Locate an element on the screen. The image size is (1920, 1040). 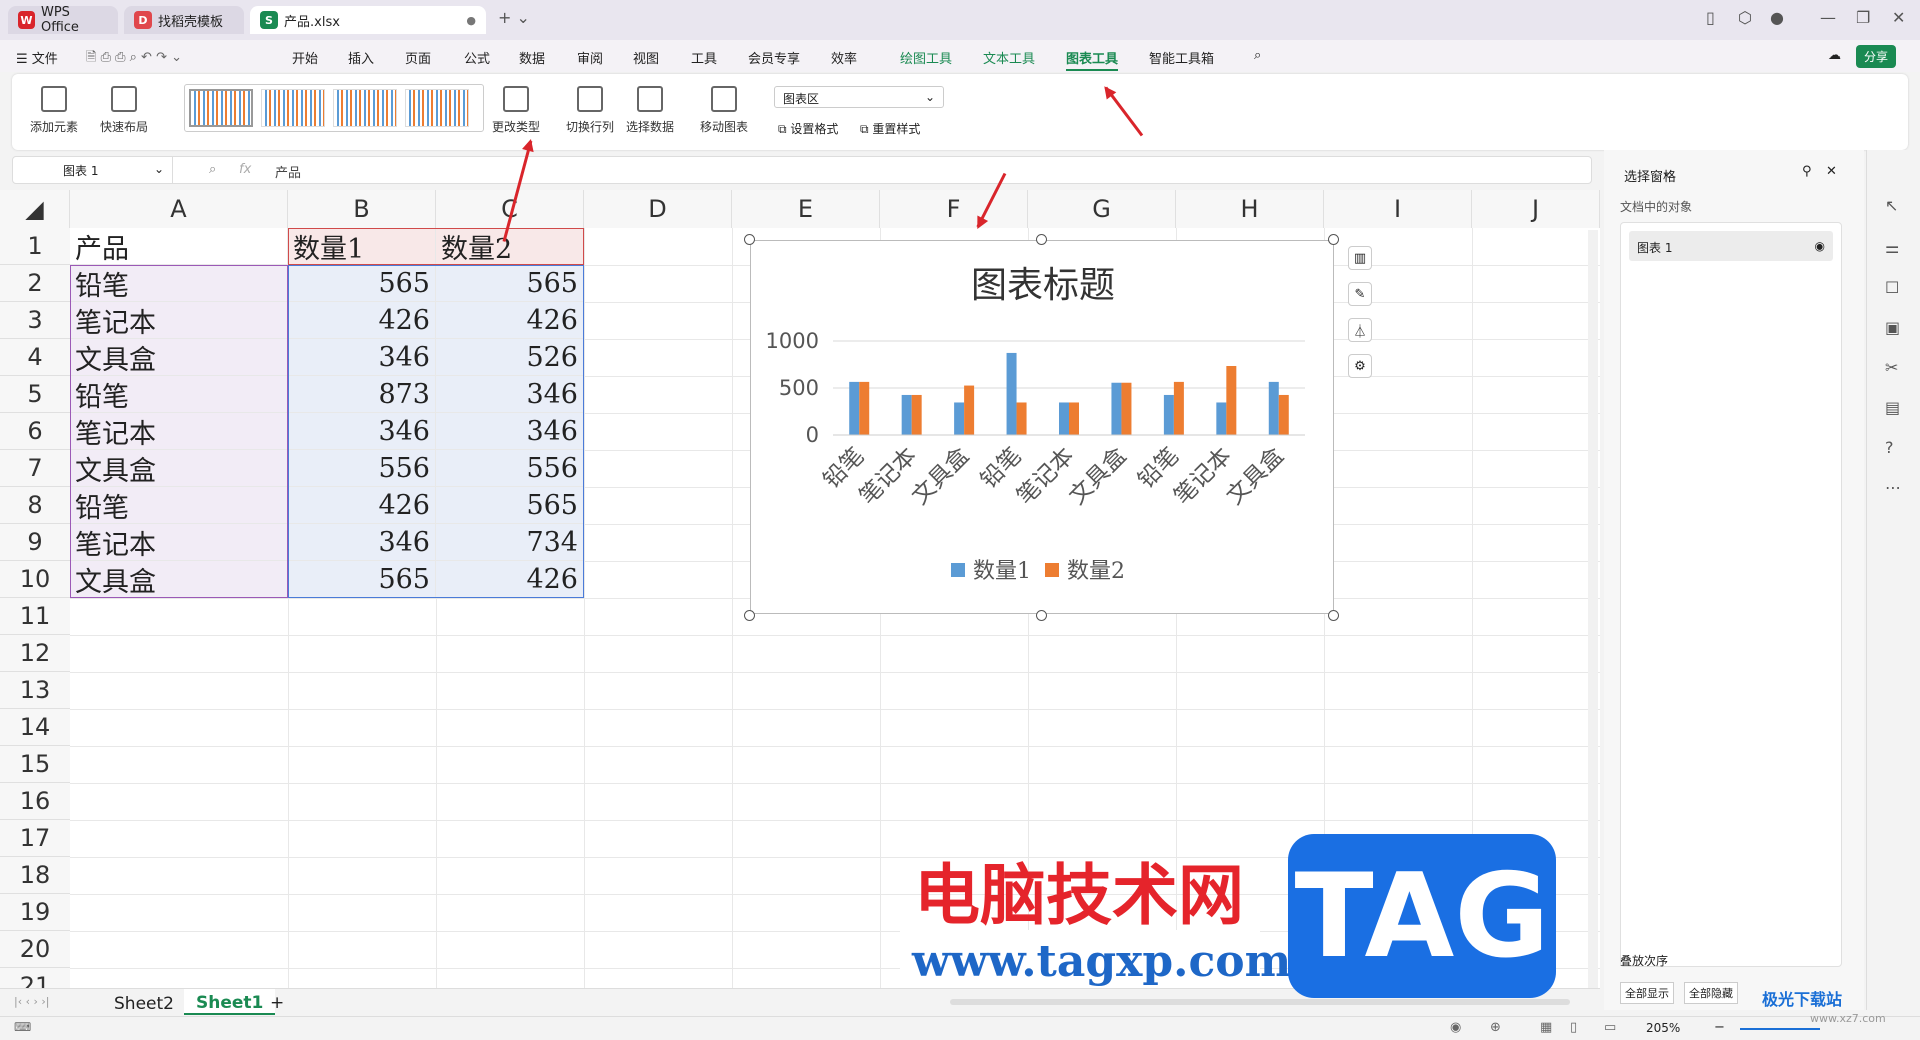
menu-data: 数据 is located at coordinates (532, 57).